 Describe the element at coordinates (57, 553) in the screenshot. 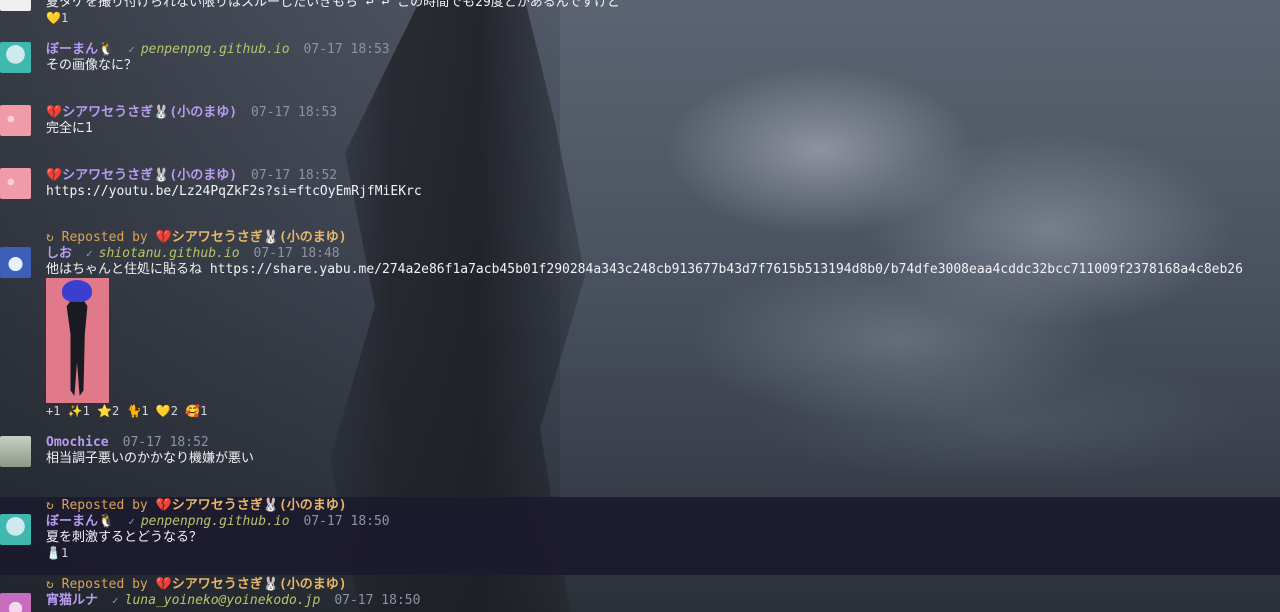

I see `reactions-row: 🧂1` at that location.